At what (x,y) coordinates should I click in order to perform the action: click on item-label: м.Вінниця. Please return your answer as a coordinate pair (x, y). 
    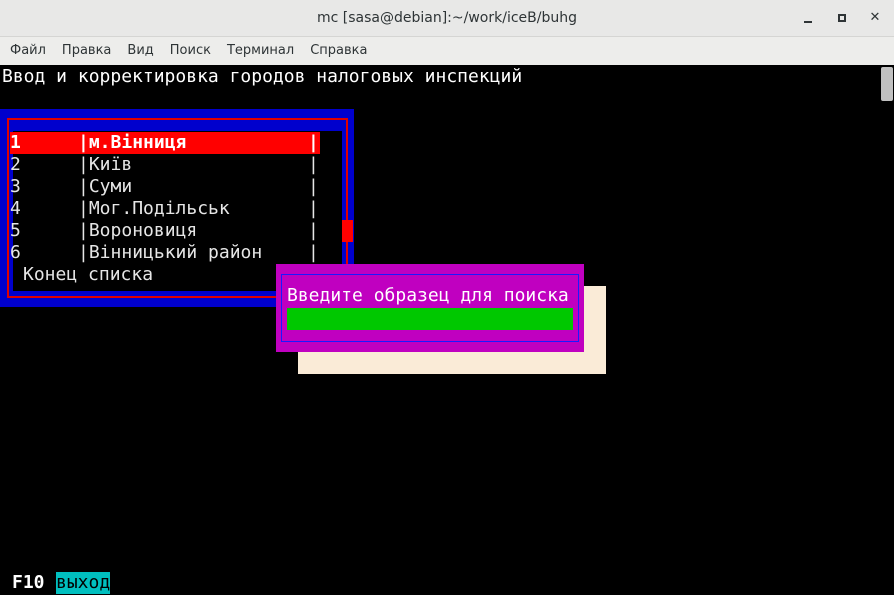
    Looking at the image, I should click on (137, 142).